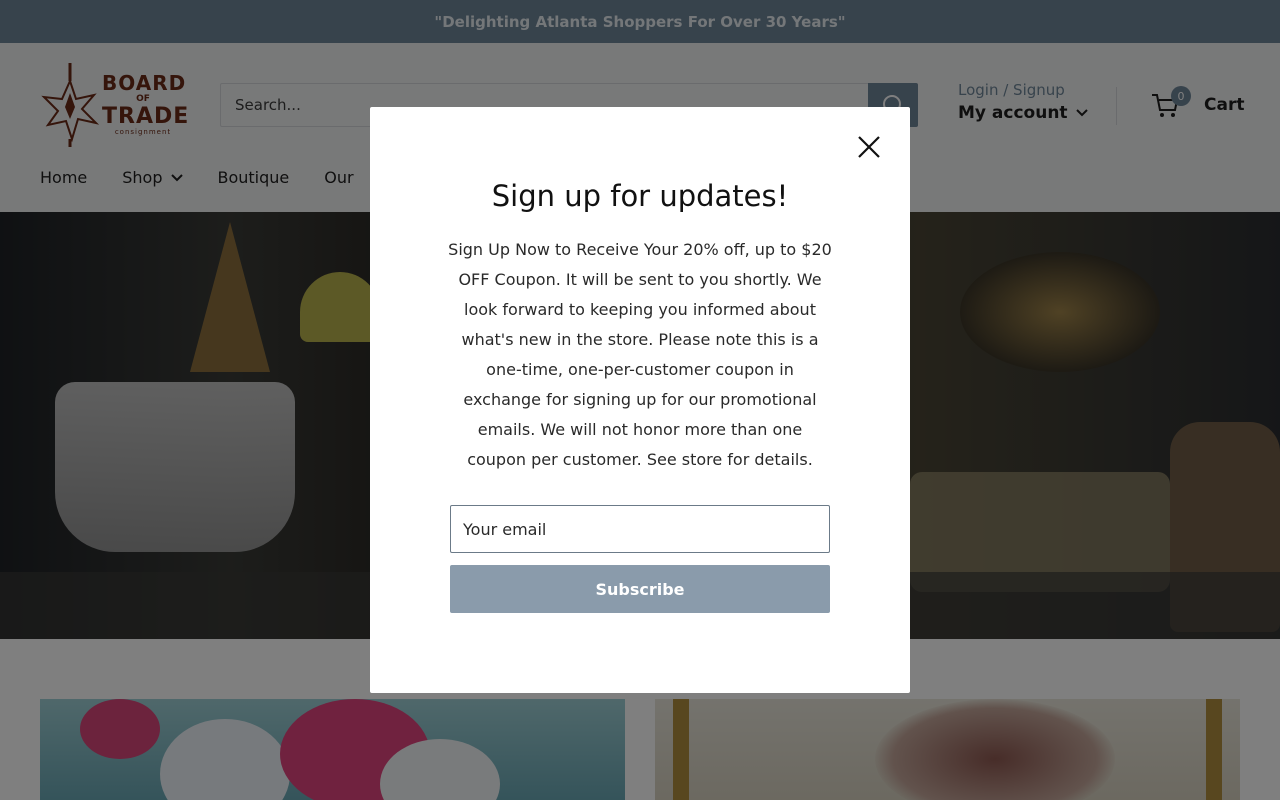 This screenshot has width=1280, height=800. I want to click on close-button, so click(869, 147).